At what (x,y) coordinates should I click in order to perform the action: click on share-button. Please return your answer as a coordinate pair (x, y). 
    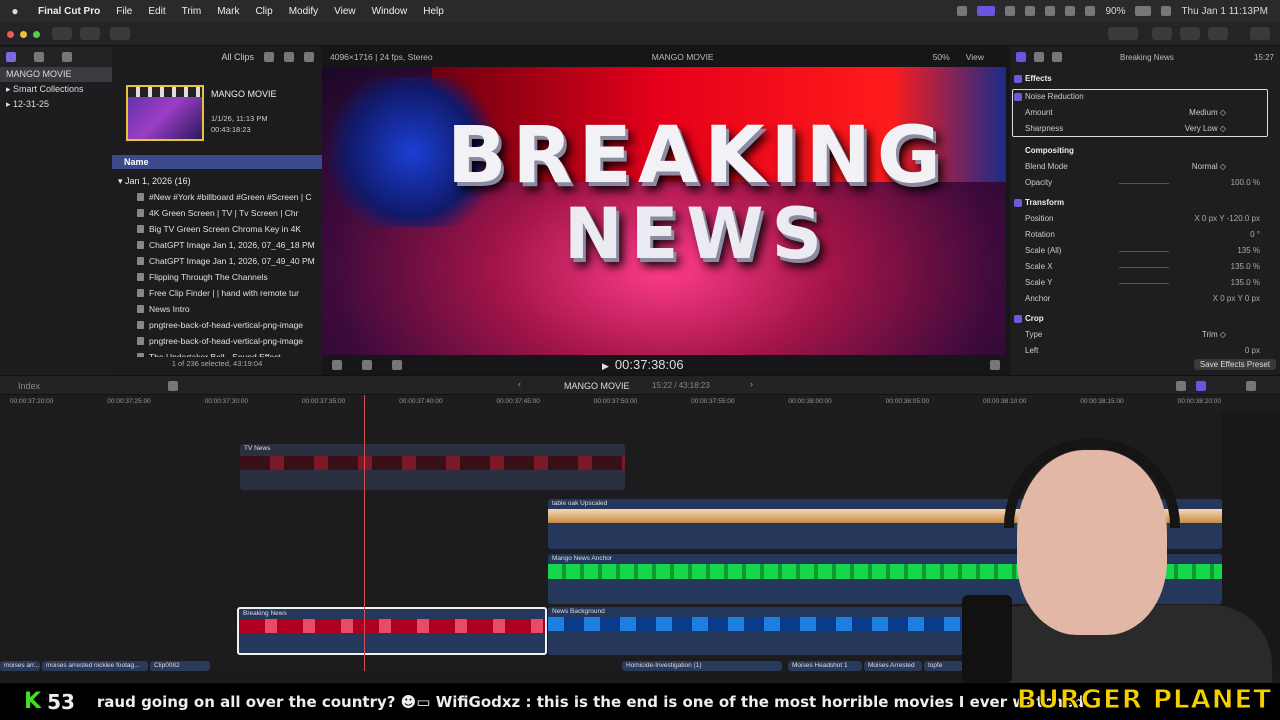
    Looking at the image, I should click on (1260, 33).